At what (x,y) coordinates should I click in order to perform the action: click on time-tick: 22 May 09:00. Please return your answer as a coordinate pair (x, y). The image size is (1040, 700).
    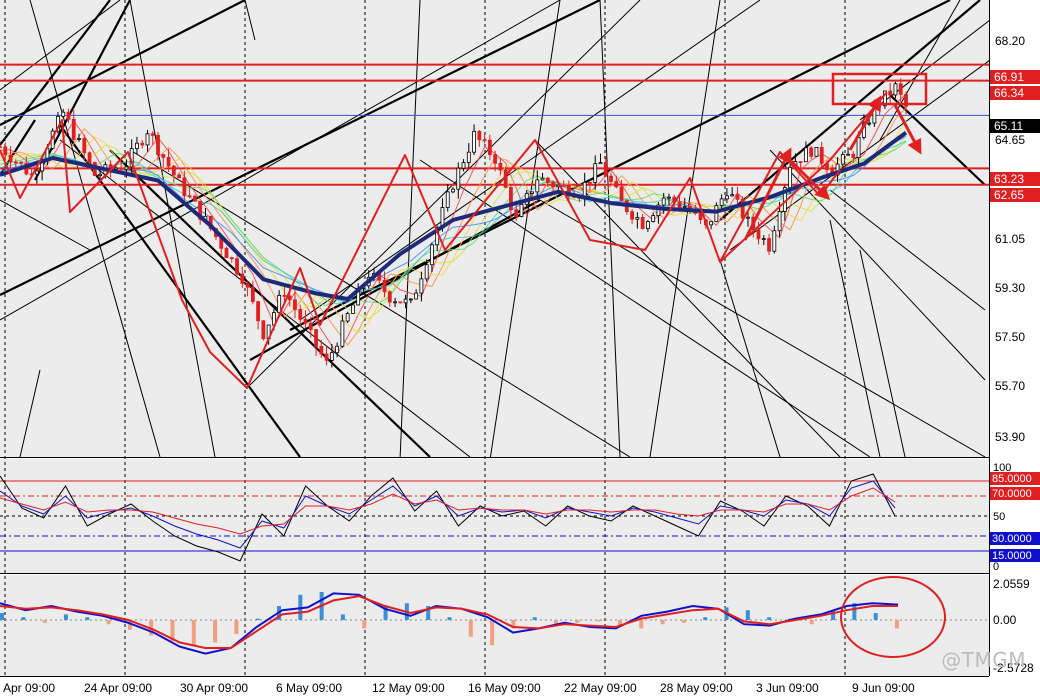
    Looking at the image, I should click on (600, 688).